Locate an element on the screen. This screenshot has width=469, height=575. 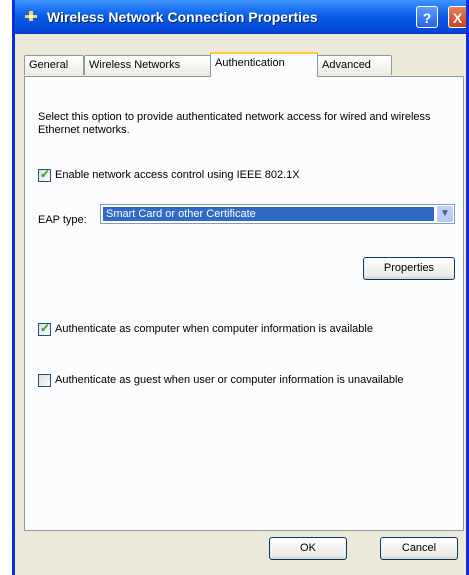
eap-type-label: EAP type: is located at coordinates (62, 220).